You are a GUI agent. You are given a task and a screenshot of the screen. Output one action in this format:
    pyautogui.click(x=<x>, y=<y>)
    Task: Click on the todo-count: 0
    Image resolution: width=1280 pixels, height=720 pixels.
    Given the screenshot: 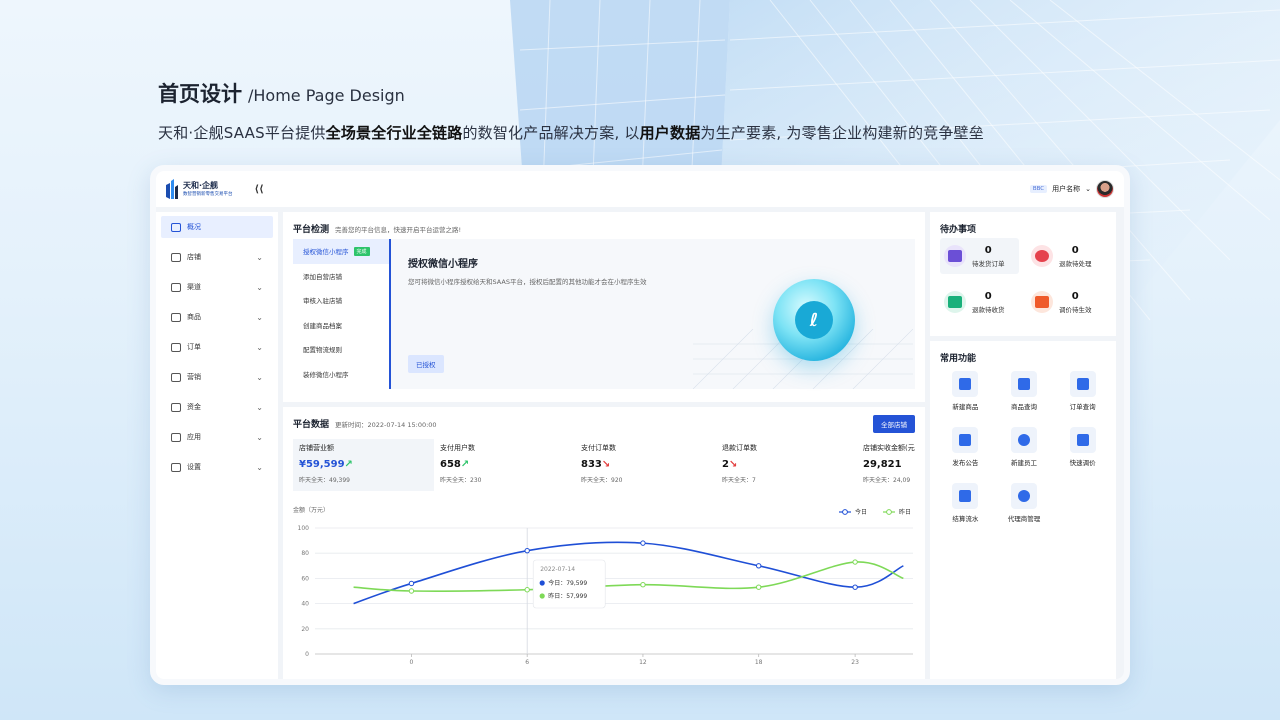 What is the action you would take?
    pyautogui.click(x=1075, y=250)
    